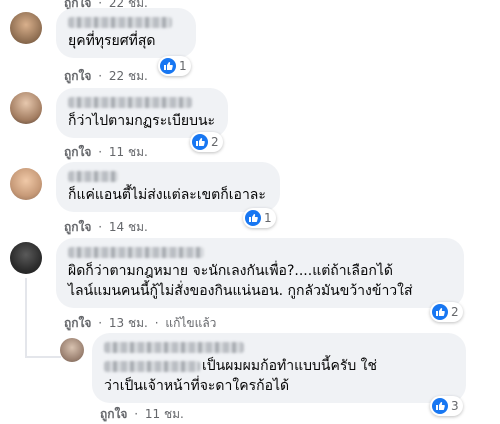 Image resolution: width=500 pixels, height=424 pixels. I want to click on comment-meta: ถูกใจ · 13 ชม. · แก้ไขแล้ว, so click(140, 323).